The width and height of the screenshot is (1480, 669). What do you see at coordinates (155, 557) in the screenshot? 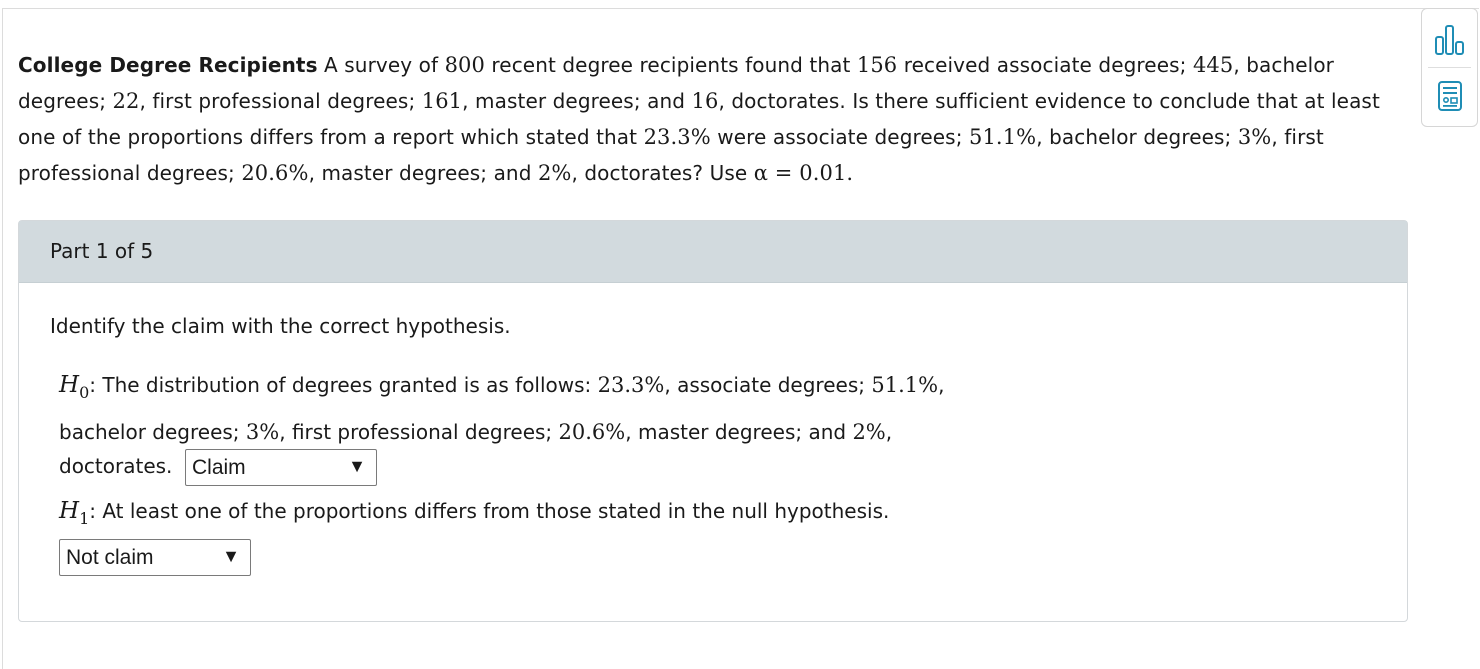
I see `h1-claim-select: Not claim ▼` at bounding box center [155, 557].